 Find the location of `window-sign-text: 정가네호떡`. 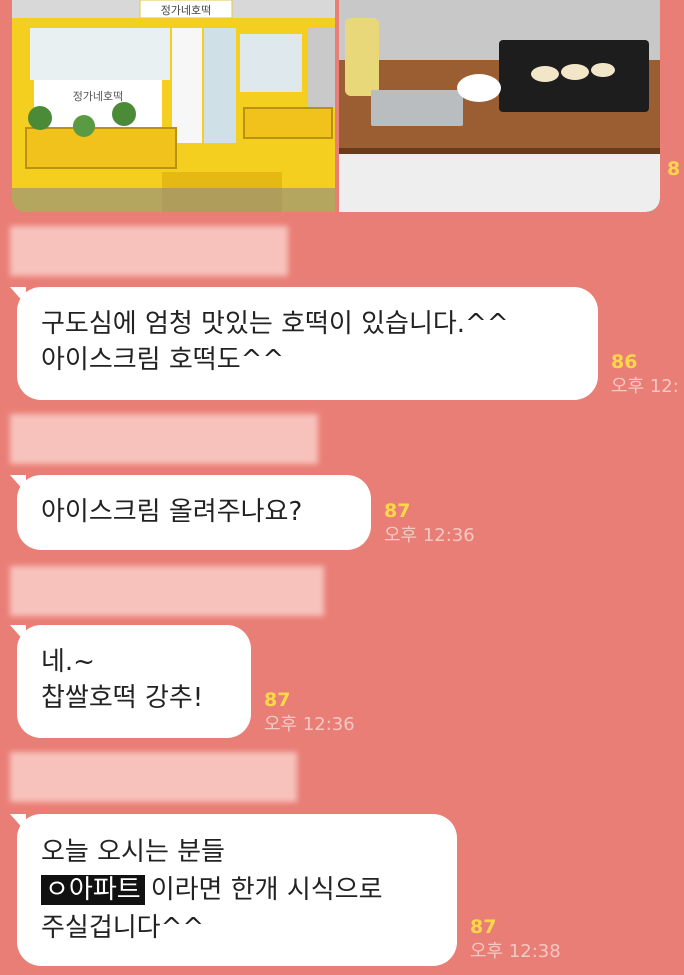

window-sign-text: 정가네호떡 is located at coordinates (98, 96).